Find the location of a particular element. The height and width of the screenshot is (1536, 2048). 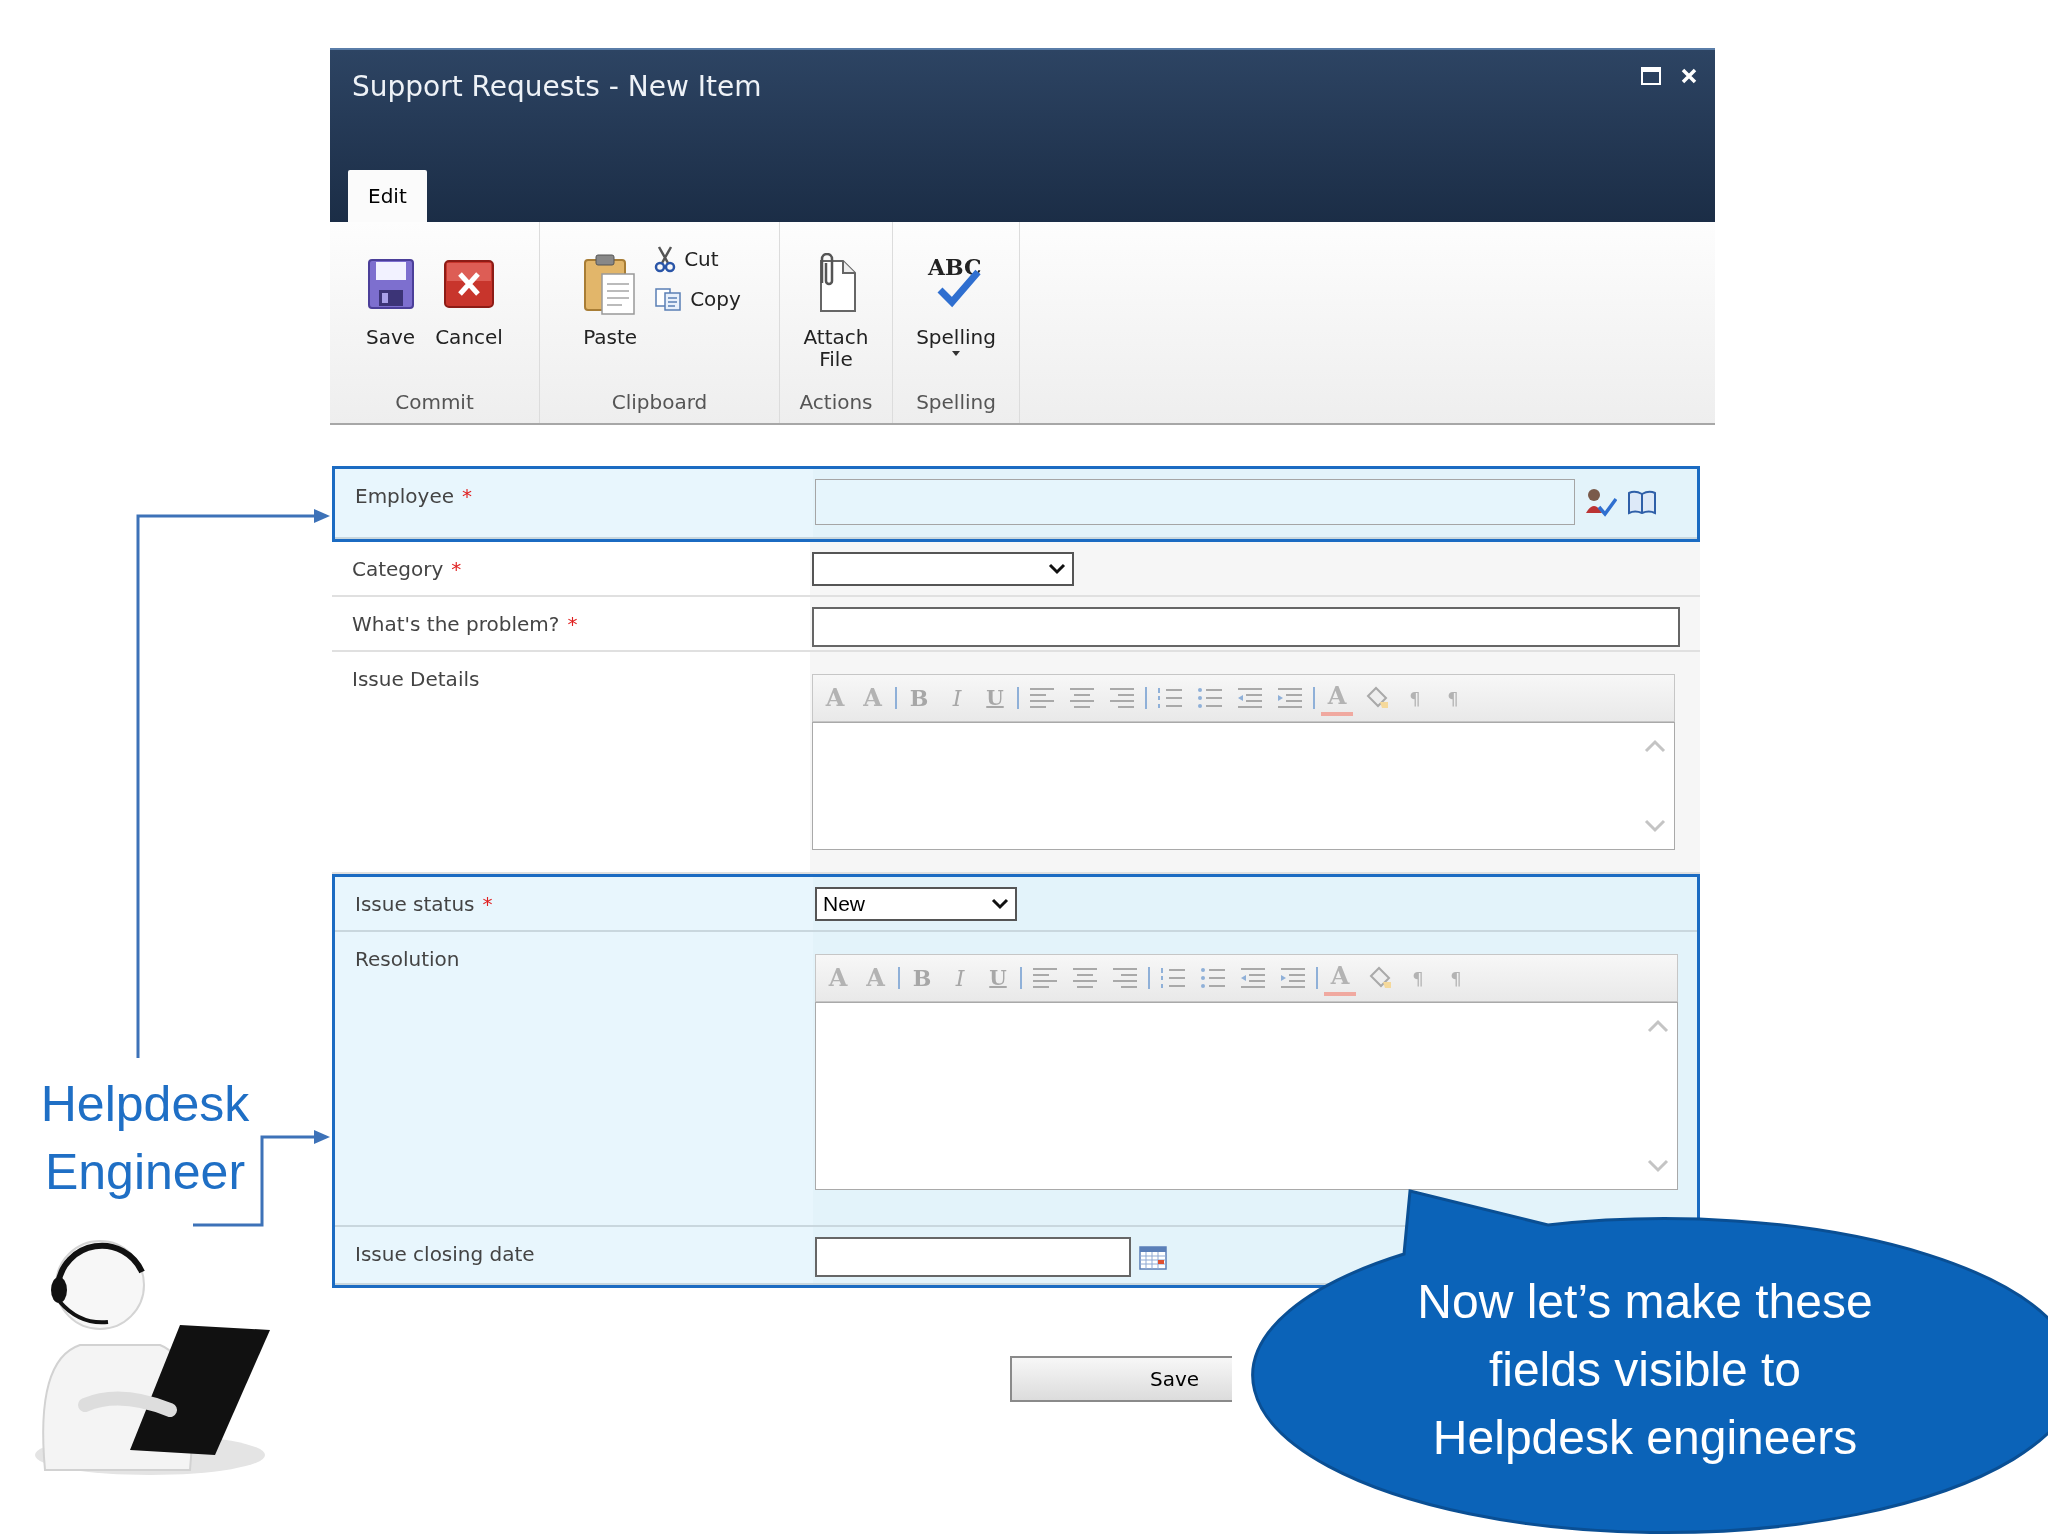

copy-icon is located at coordinates (668, 299).